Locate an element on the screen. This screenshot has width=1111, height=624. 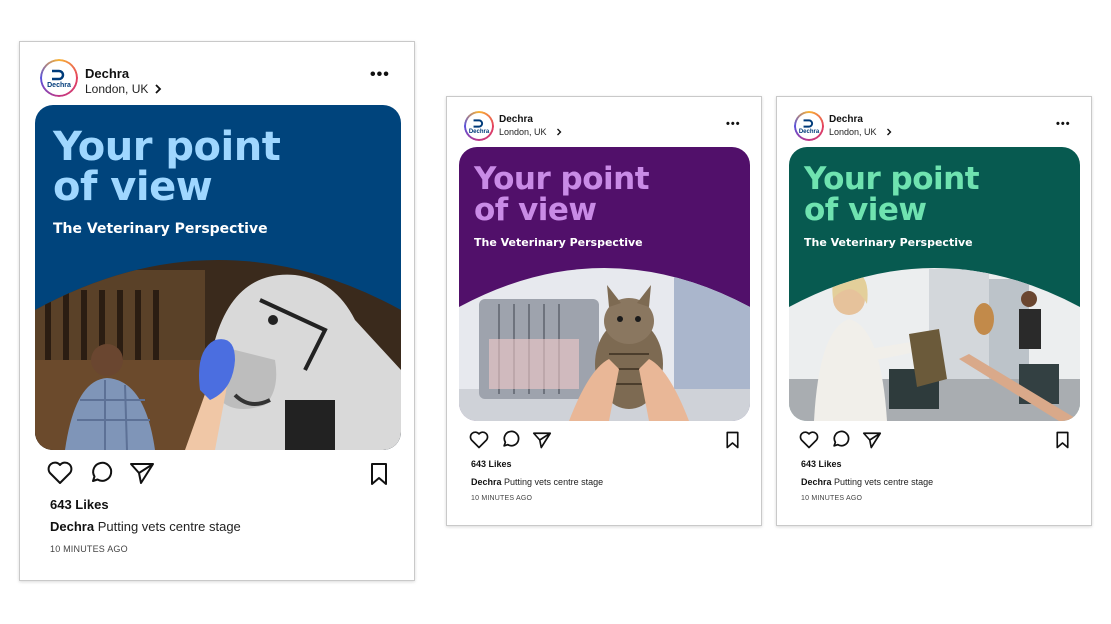
photo-vet-with-horse is located at coordinates (218, 355).